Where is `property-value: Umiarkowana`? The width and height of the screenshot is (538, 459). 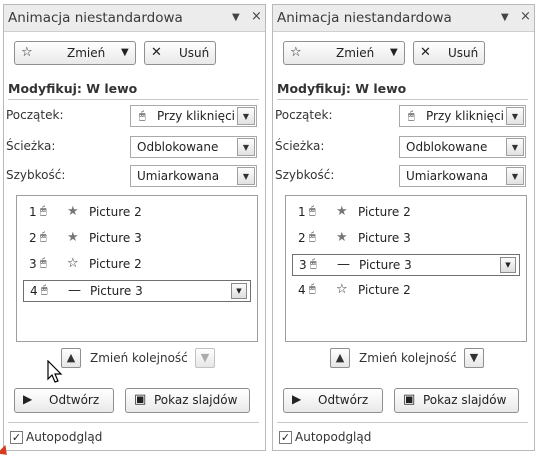
property-value: Umiarkowana is located at coordinates (447, 176).